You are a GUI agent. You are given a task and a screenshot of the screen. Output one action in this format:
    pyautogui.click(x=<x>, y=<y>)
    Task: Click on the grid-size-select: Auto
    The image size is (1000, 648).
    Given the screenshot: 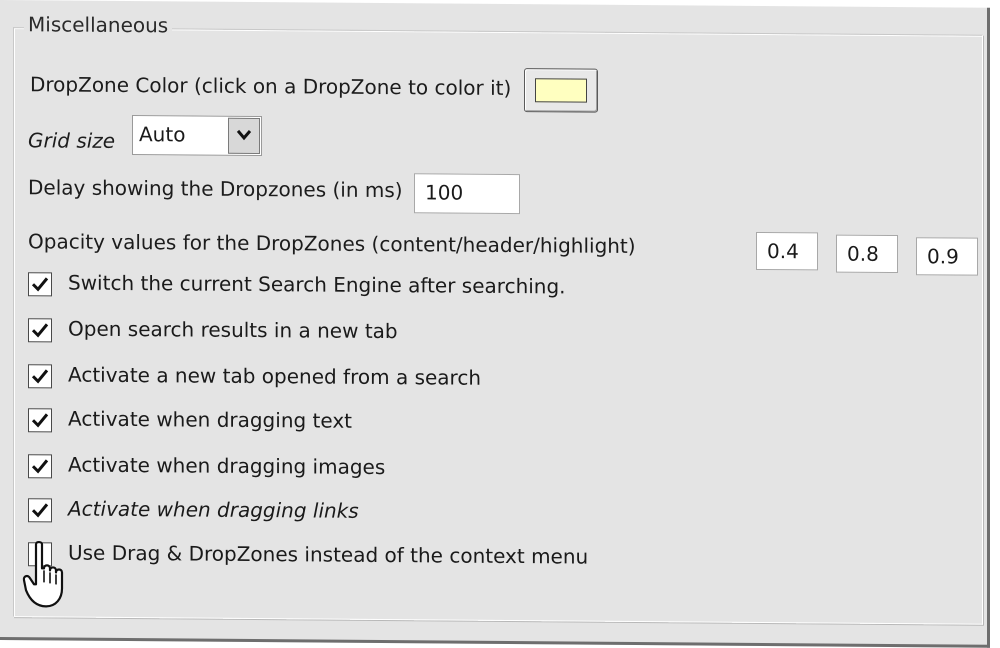 What is the action you would take?
    pyautogui.click(x=197, y=136)
    